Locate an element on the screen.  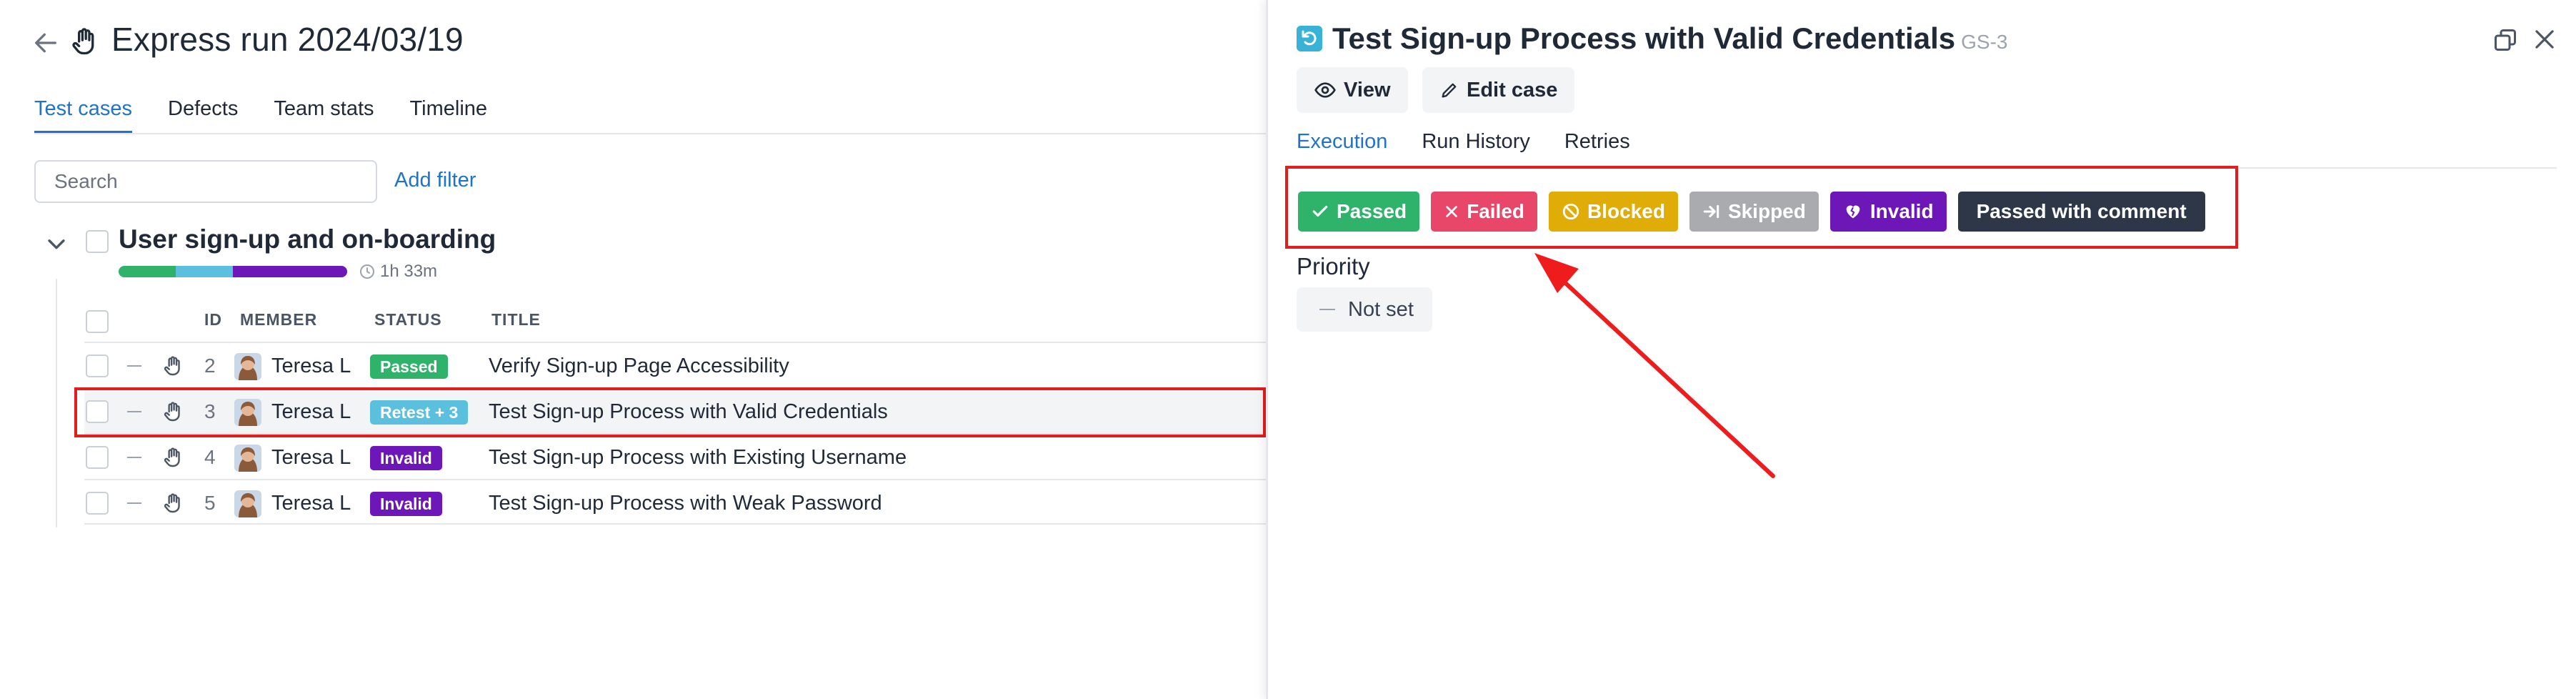
close-icon is located at coordinates (2544, 39).